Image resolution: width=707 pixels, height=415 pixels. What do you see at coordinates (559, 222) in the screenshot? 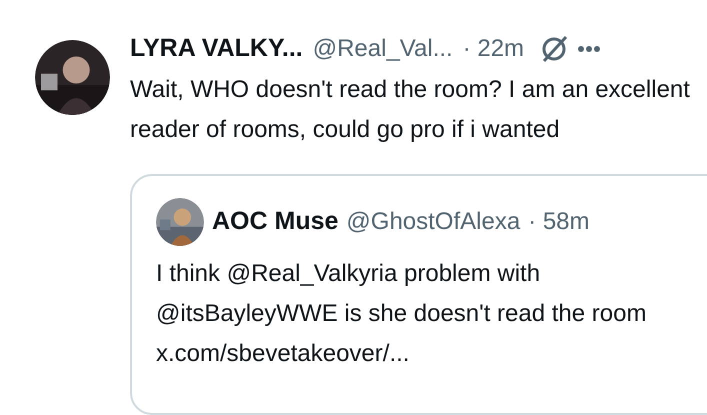
I see `quote-time: · 58m` at bounding box center [559, 222].